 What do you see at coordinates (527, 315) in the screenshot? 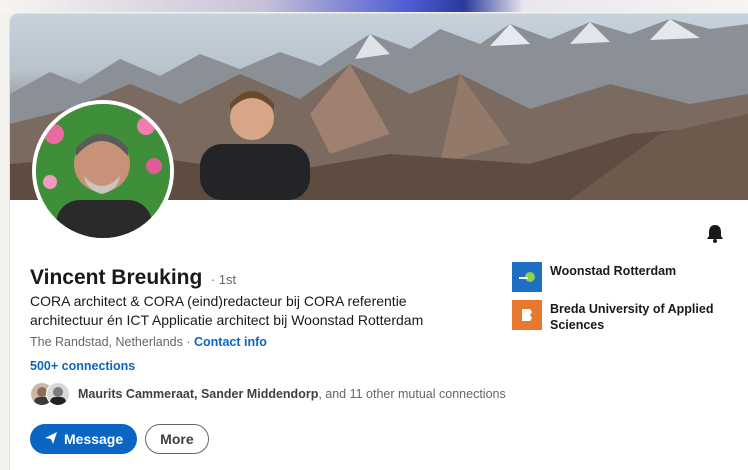
I see `breda-university-logo-icon` at bounding box center [527, 315].